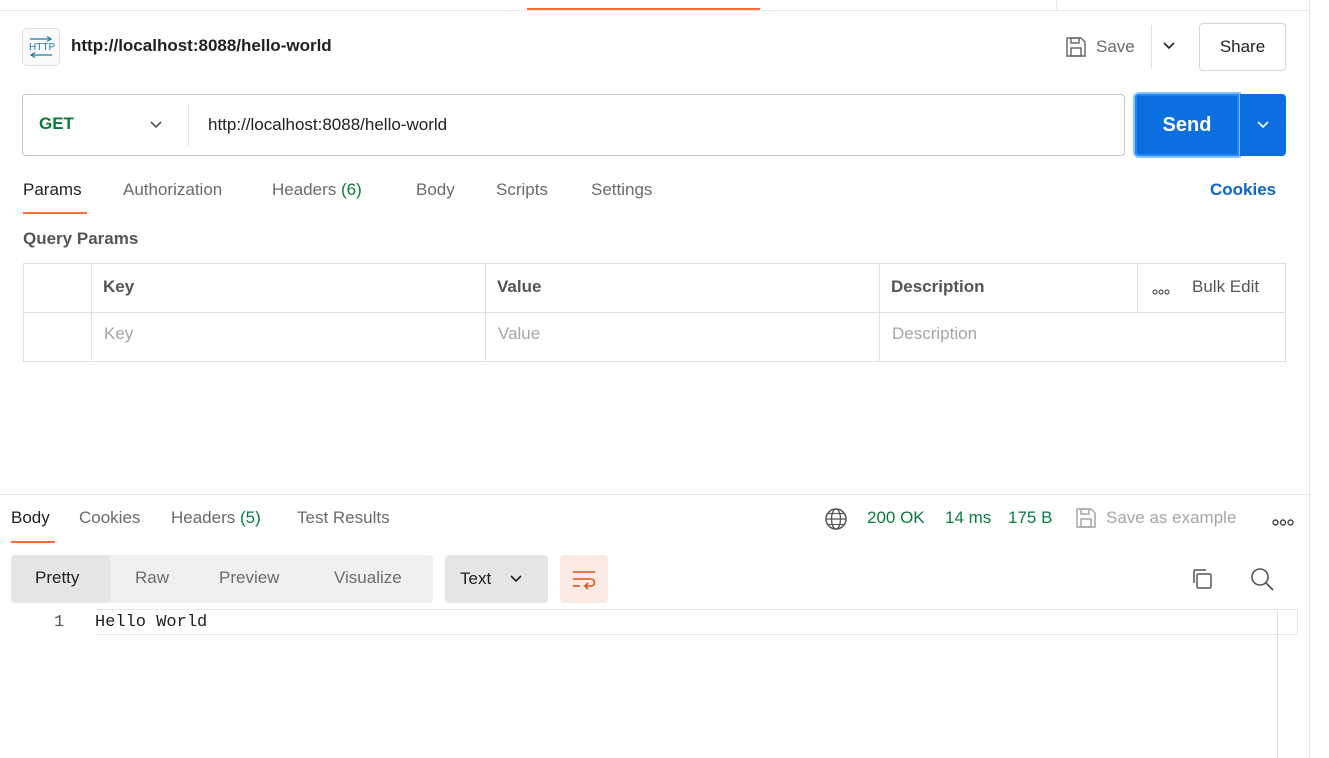  Describe the element at coordinates (1056, 5) in the screenshot. I see `tab-divider` at that location.